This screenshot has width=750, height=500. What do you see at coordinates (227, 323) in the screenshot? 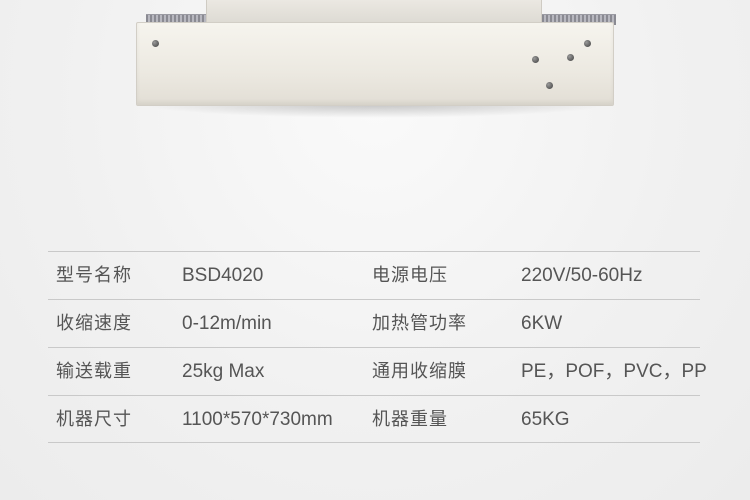
I see `spec-value: 0-12m/min` at bounding box center [227, 323].